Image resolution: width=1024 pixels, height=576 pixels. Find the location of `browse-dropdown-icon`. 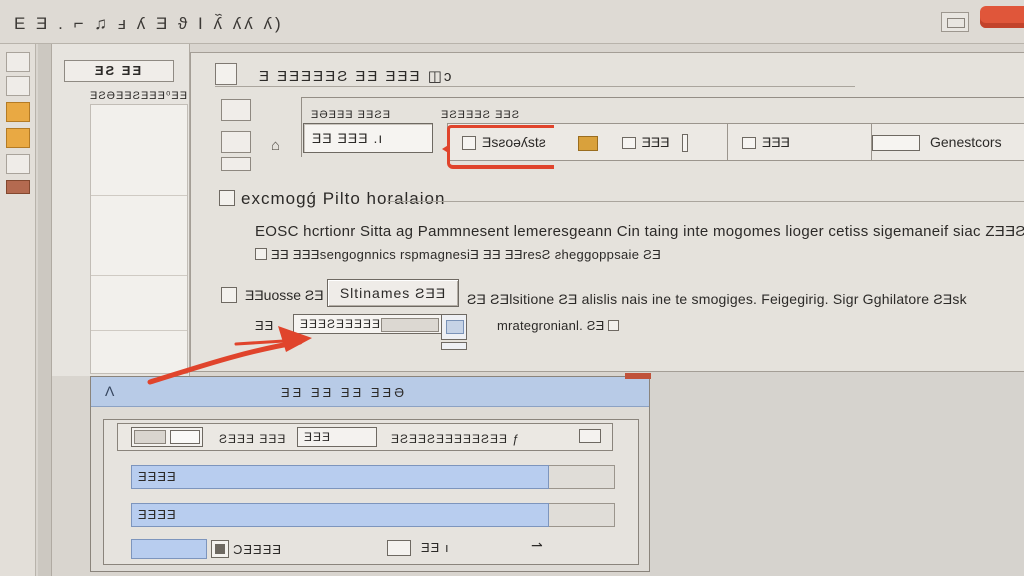

browse-dropdown-icon is located at coordinates (454, 346).